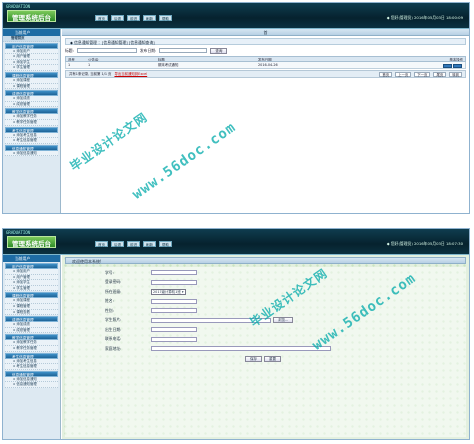 This screenshot has width=474, height=444. Describe the element at coordinates (422, 74) in the screenshot. I see `next-page-button: 下一页` at that location.